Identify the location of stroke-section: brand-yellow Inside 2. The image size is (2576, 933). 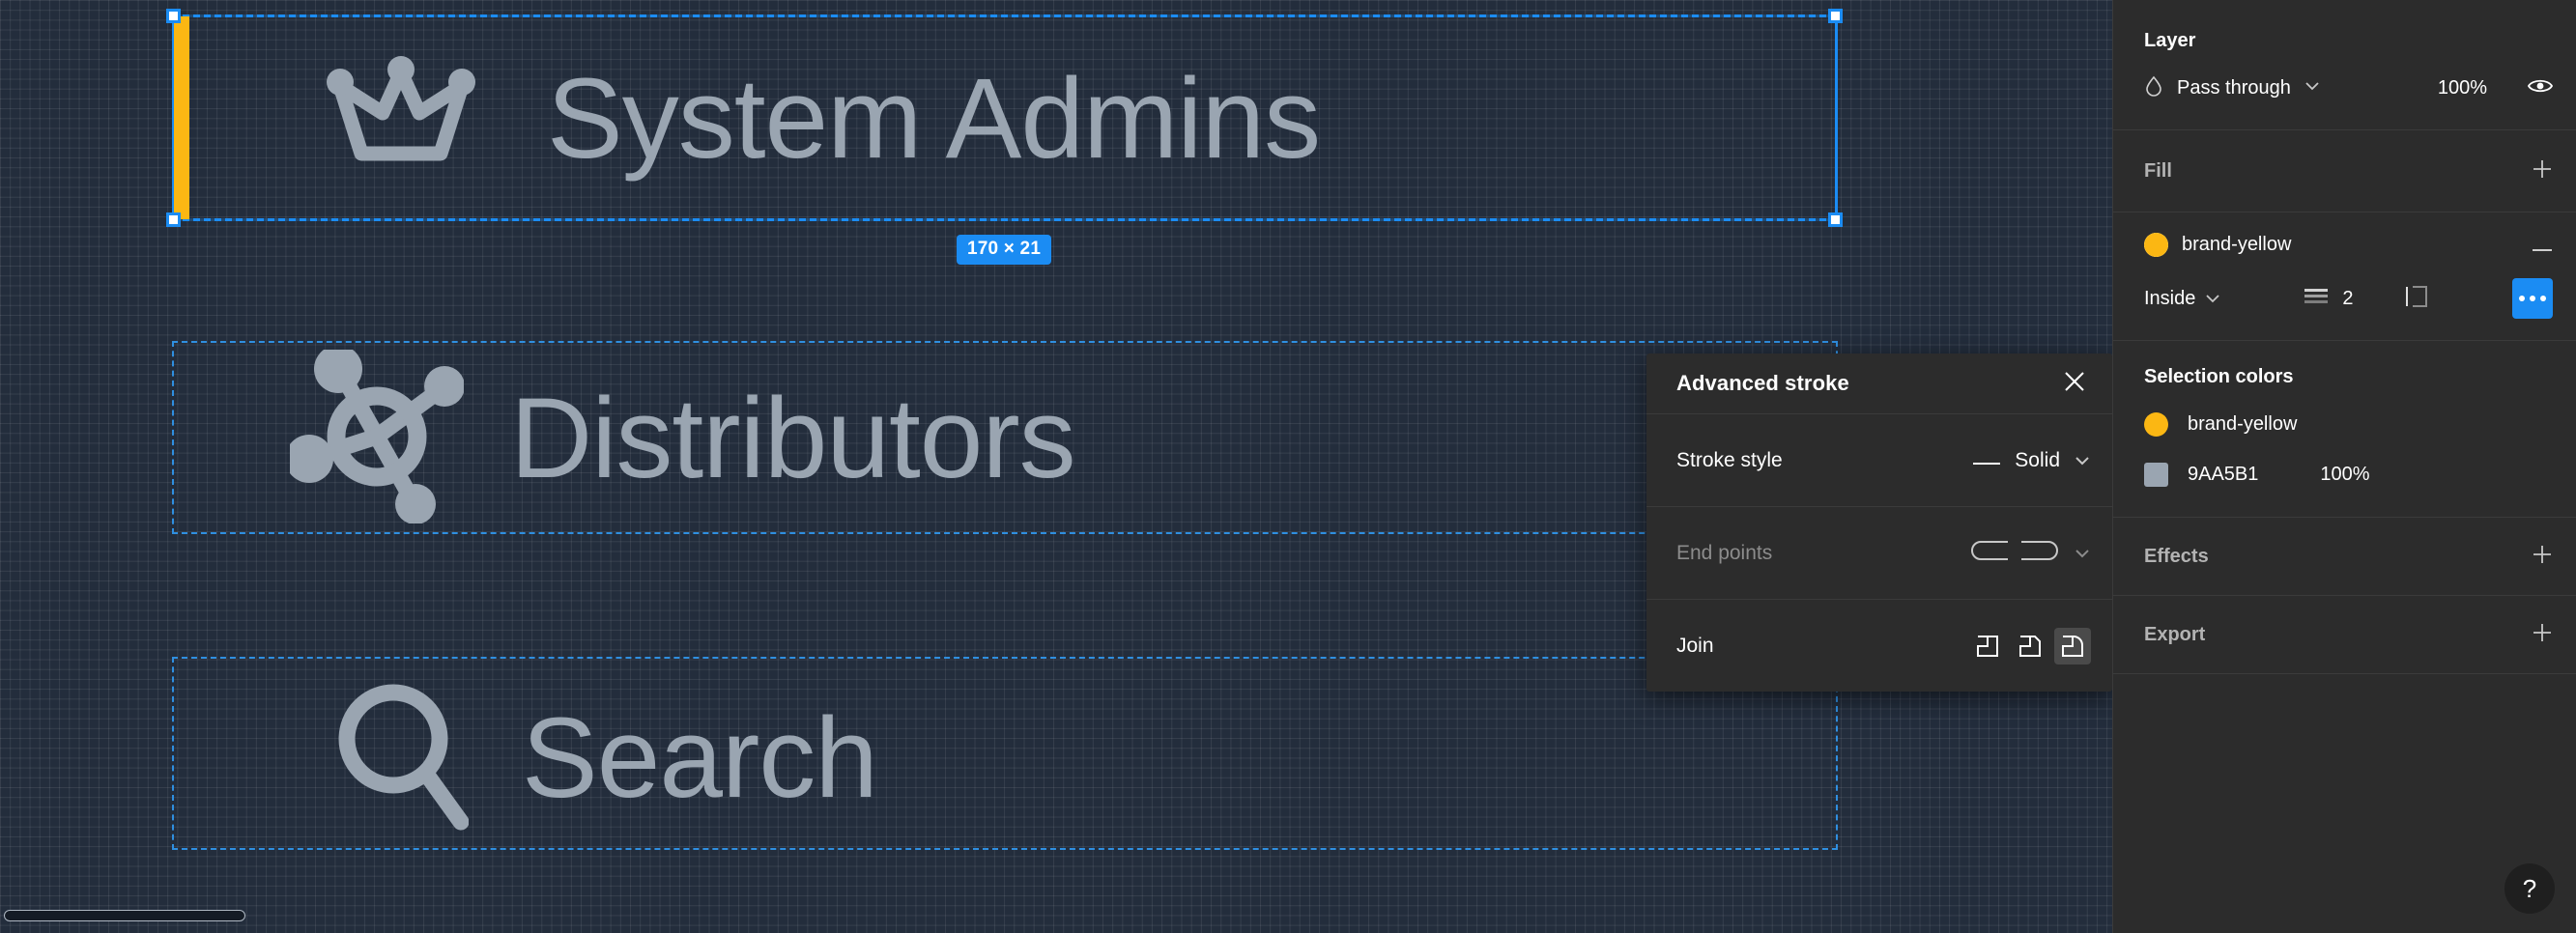
(2345, 276).